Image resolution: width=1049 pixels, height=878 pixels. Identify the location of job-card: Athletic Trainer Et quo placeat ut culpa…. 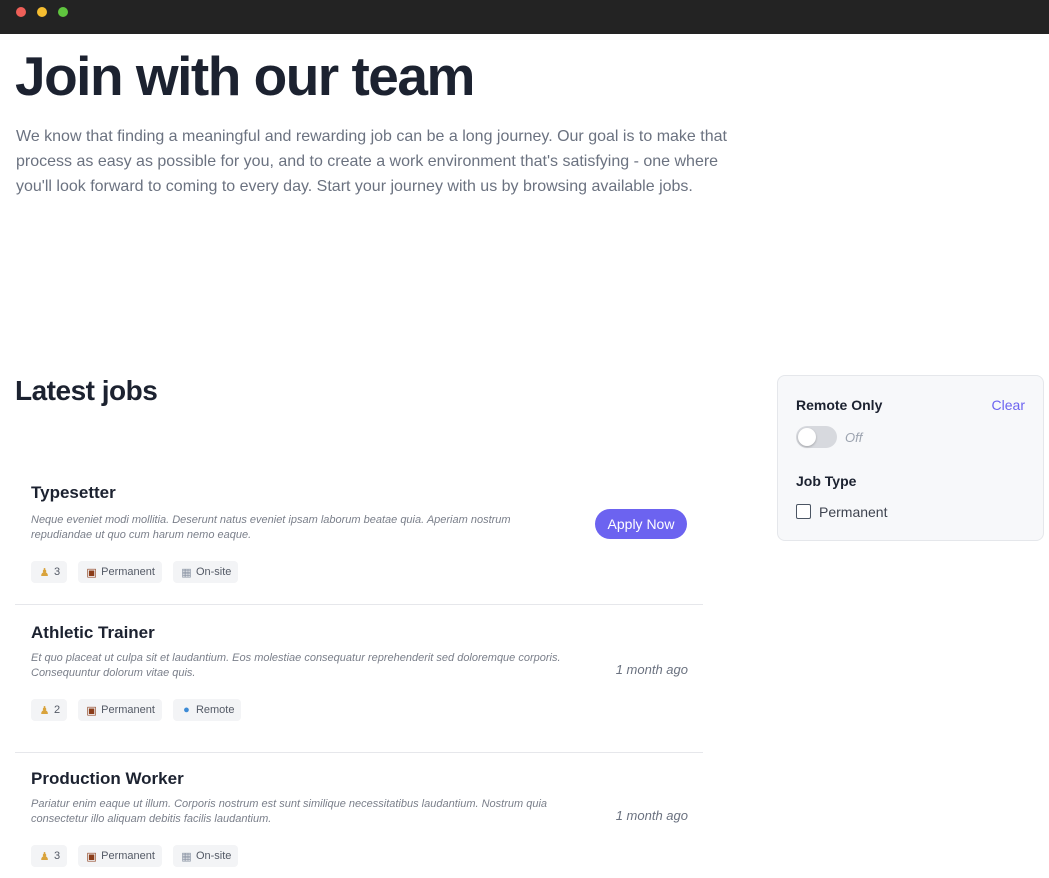
(359, 679).